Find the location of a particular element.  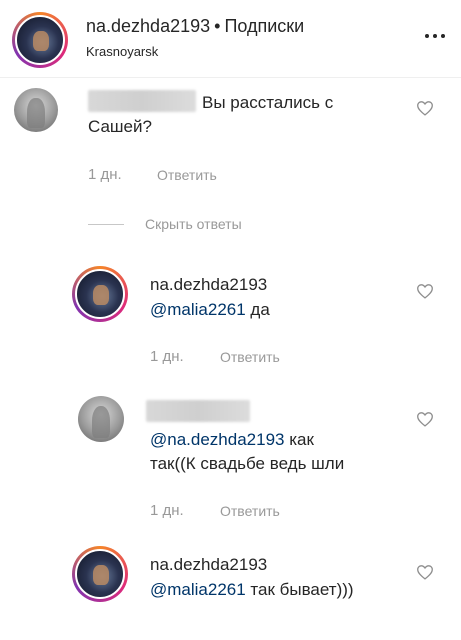

header-user-line: na.dezhda2193 • Подписки is located at coordinates (195, 26).